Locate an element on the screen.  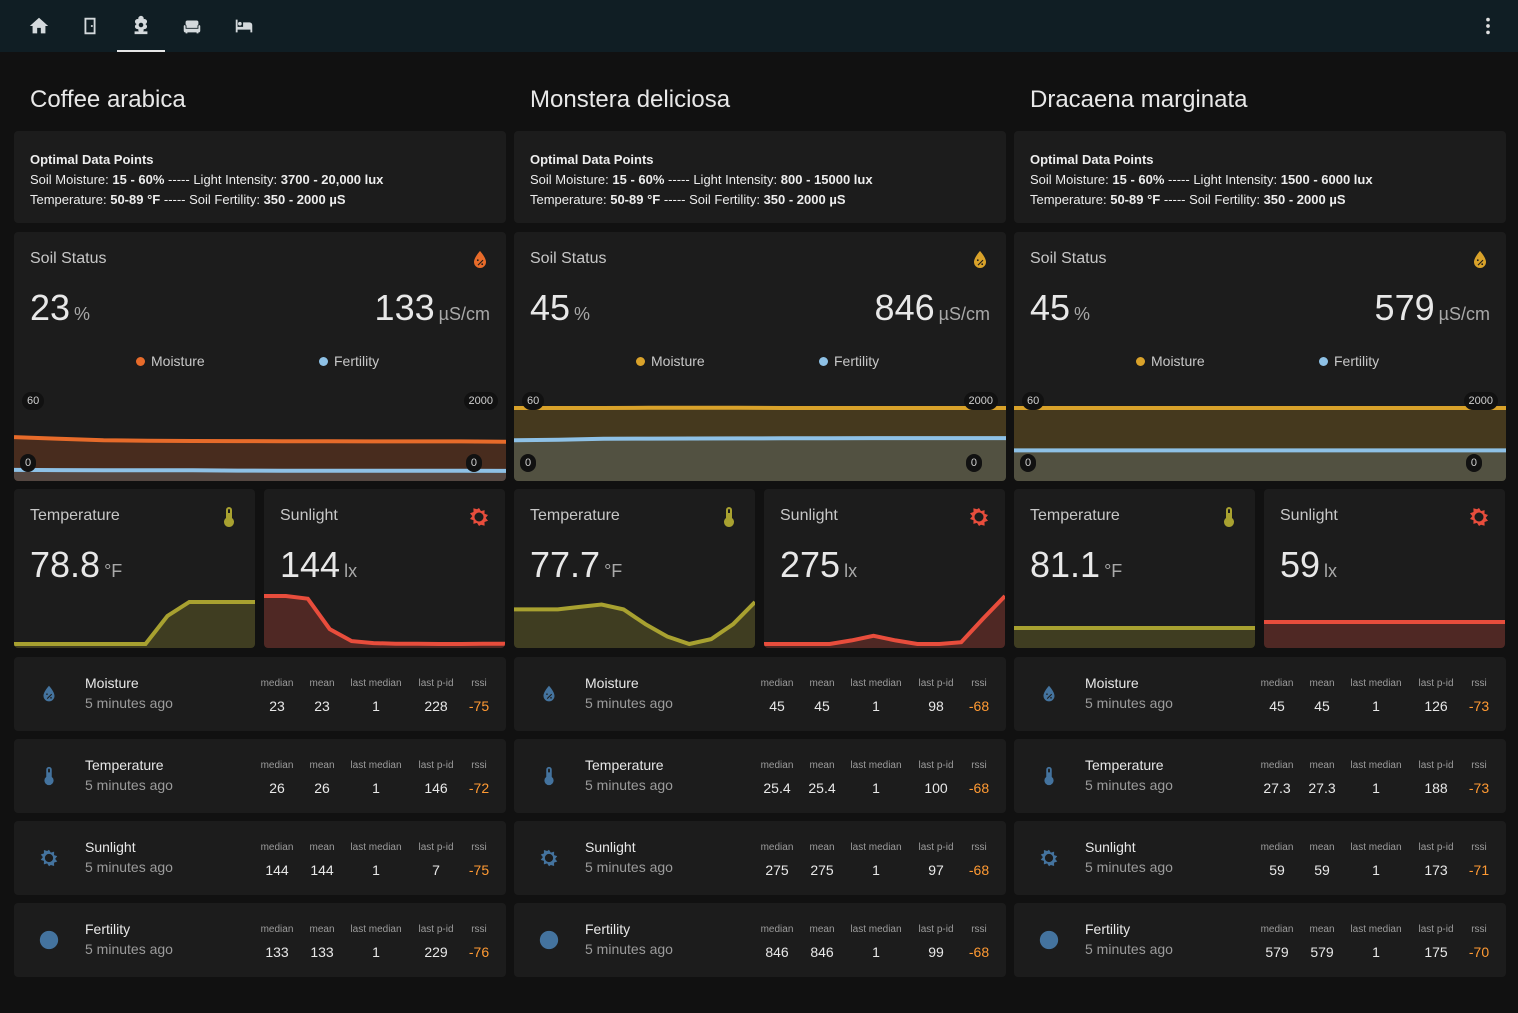
sunlight-card: Sunlight 144 lx is located at coordinates (384, 568).